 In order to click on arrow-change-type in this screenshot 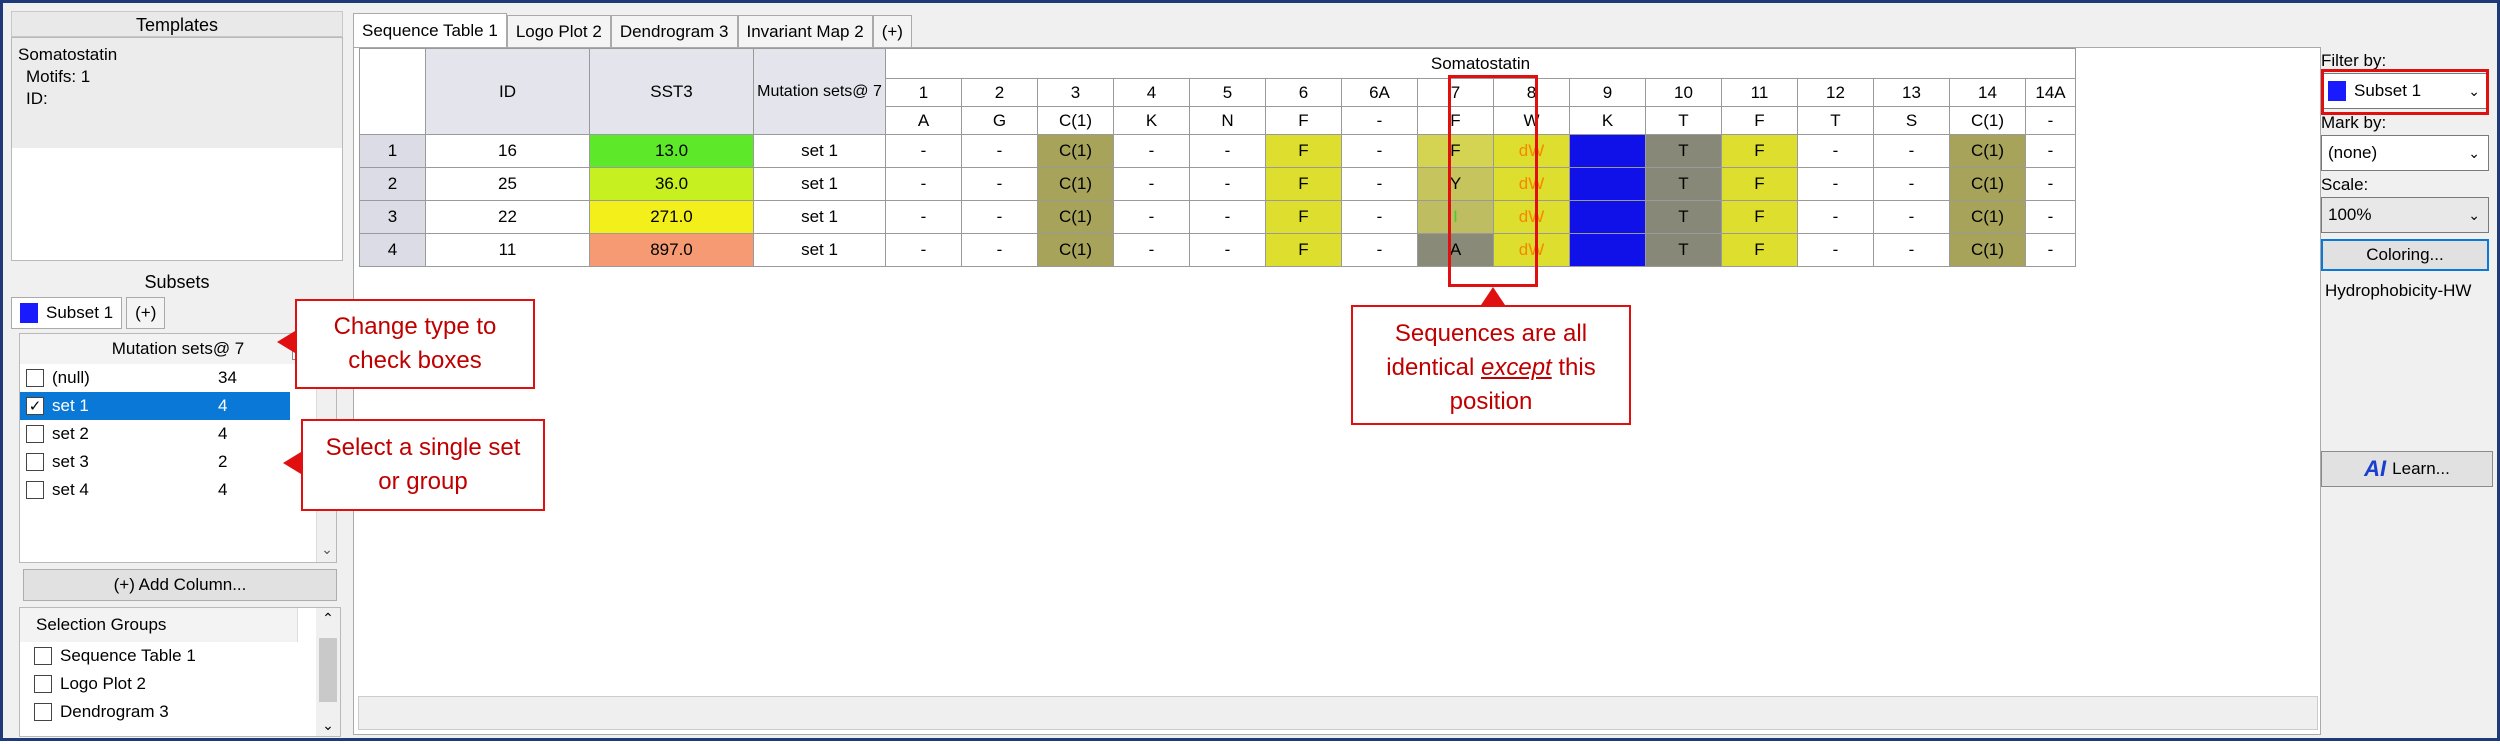, I will do `click(286, 342)`.